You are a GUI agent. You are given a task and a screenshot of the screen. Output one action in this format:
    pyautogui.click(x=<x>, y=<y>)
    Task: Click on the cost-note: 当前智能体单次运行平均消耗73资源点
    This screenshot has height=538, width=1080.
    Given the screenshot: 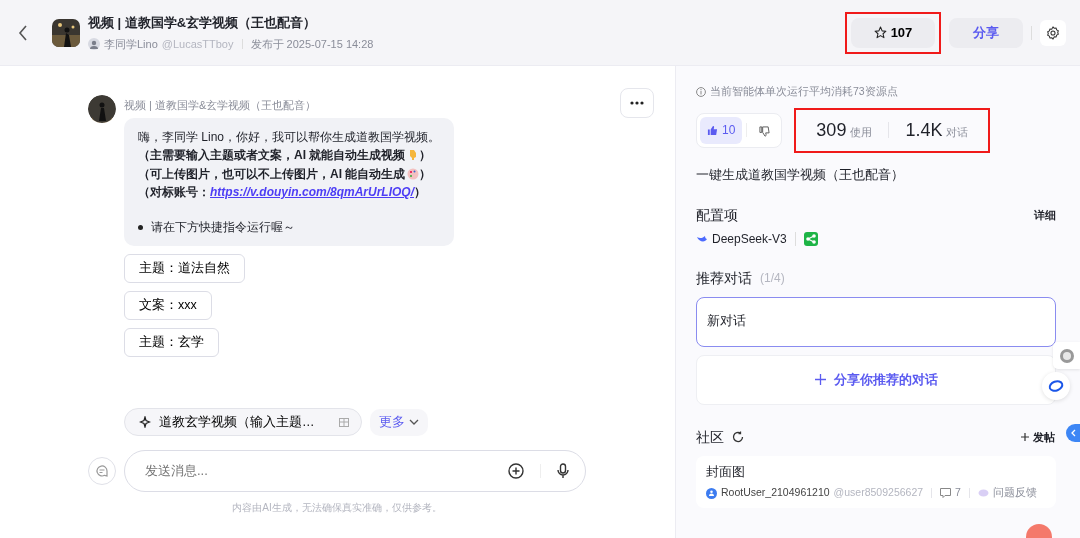 What is the action you would take?
    pyautogui.click(x=804, y=91)
    